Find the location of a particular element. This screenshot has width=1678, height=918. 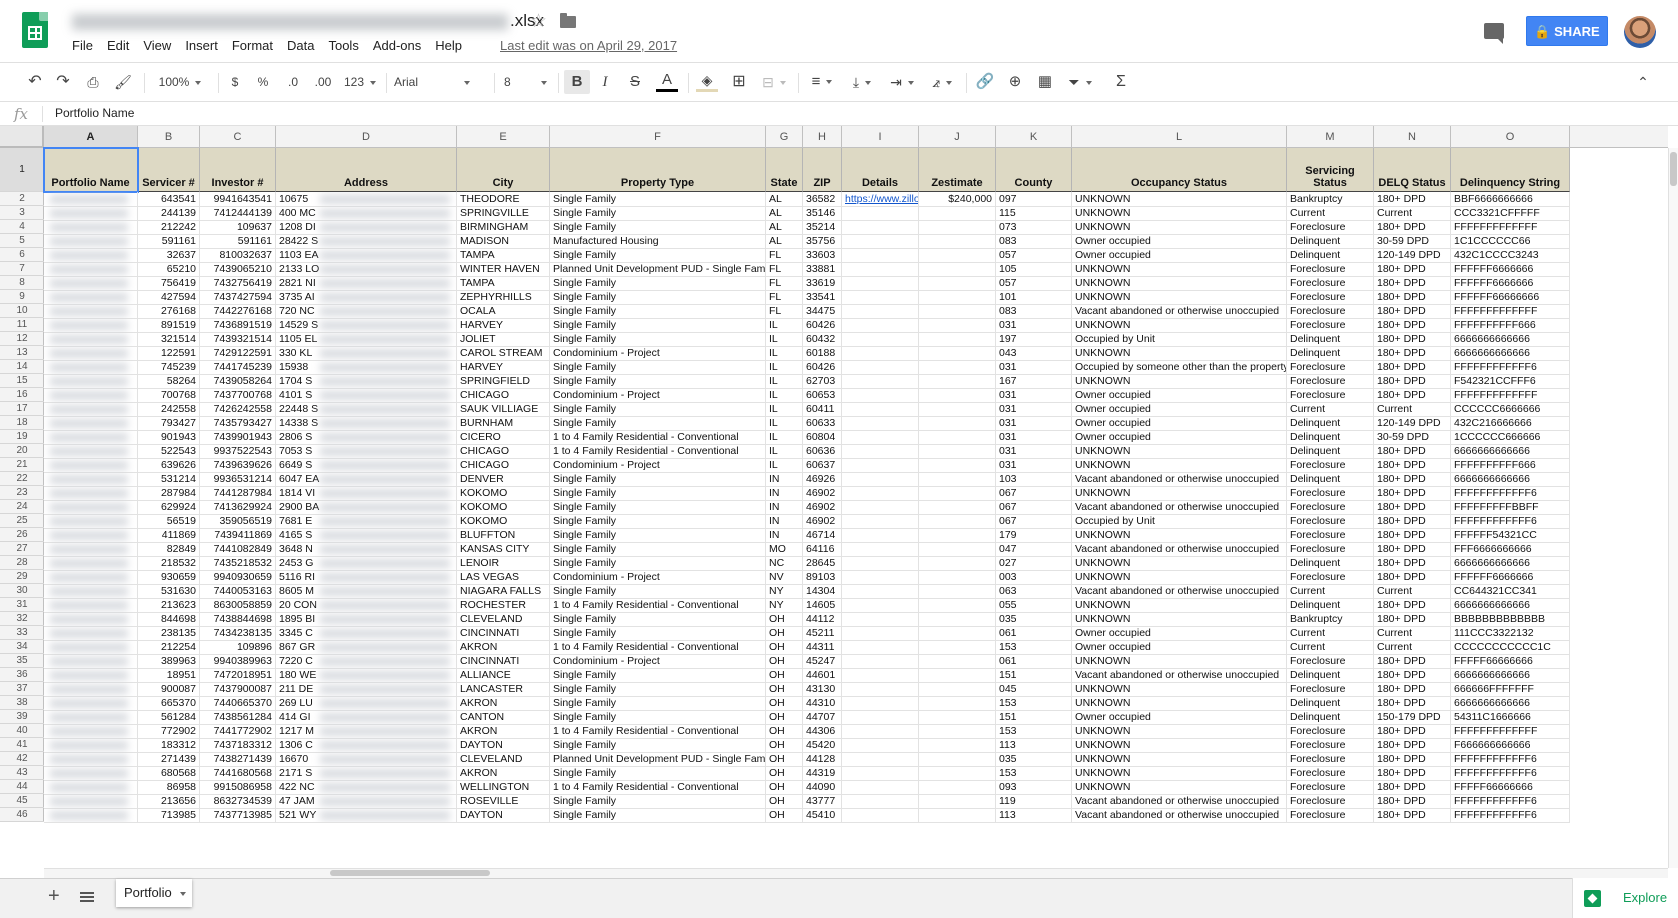

table-cell: FFFFF66666666 is located at coordinates (1510, 787).